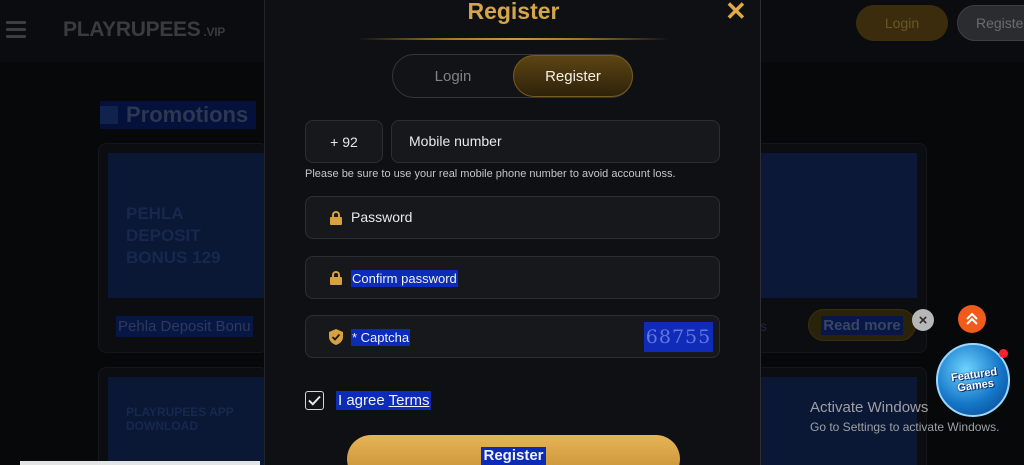 The height and width of the screenshot is (465, 1024). What do you see at coordinates (173, 235) in the screenshot?
I see `promo-banner-text: PEHLA DEPOSIT BONUS 129` at bounding box center [173, 235].